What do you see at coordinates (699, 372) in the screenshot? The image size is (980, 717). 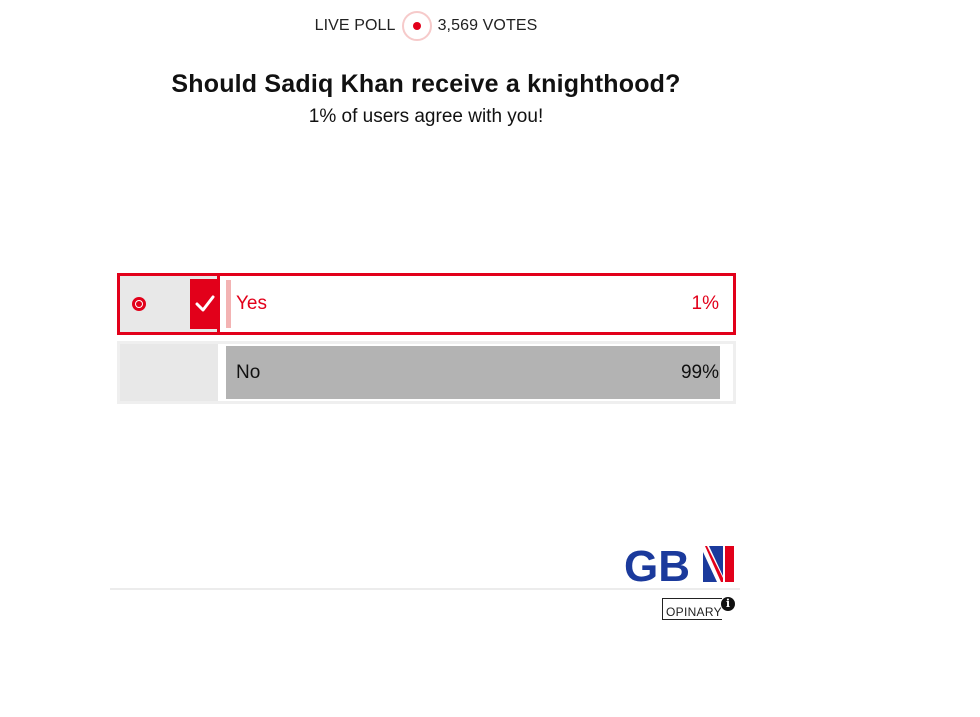 I see `option-percent-no: 99%` at bounding box center [699, 372].